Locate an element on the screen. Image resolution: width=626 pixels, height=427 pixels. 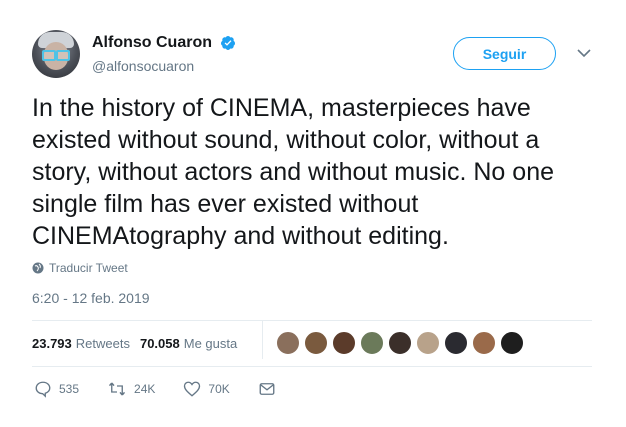
avatar is located at coordinates (56, 54).